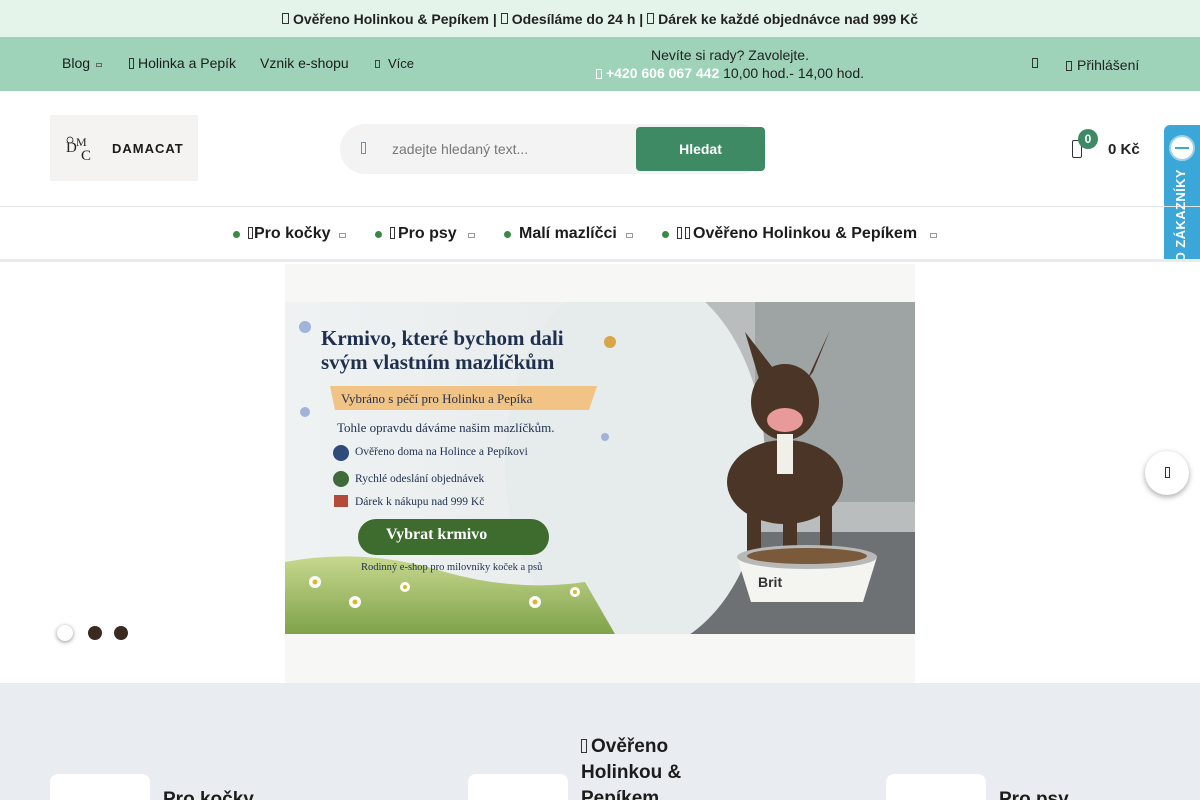  Describe the element at coordinates (512, 149) in the screenshot. I see `search-input` at that location.